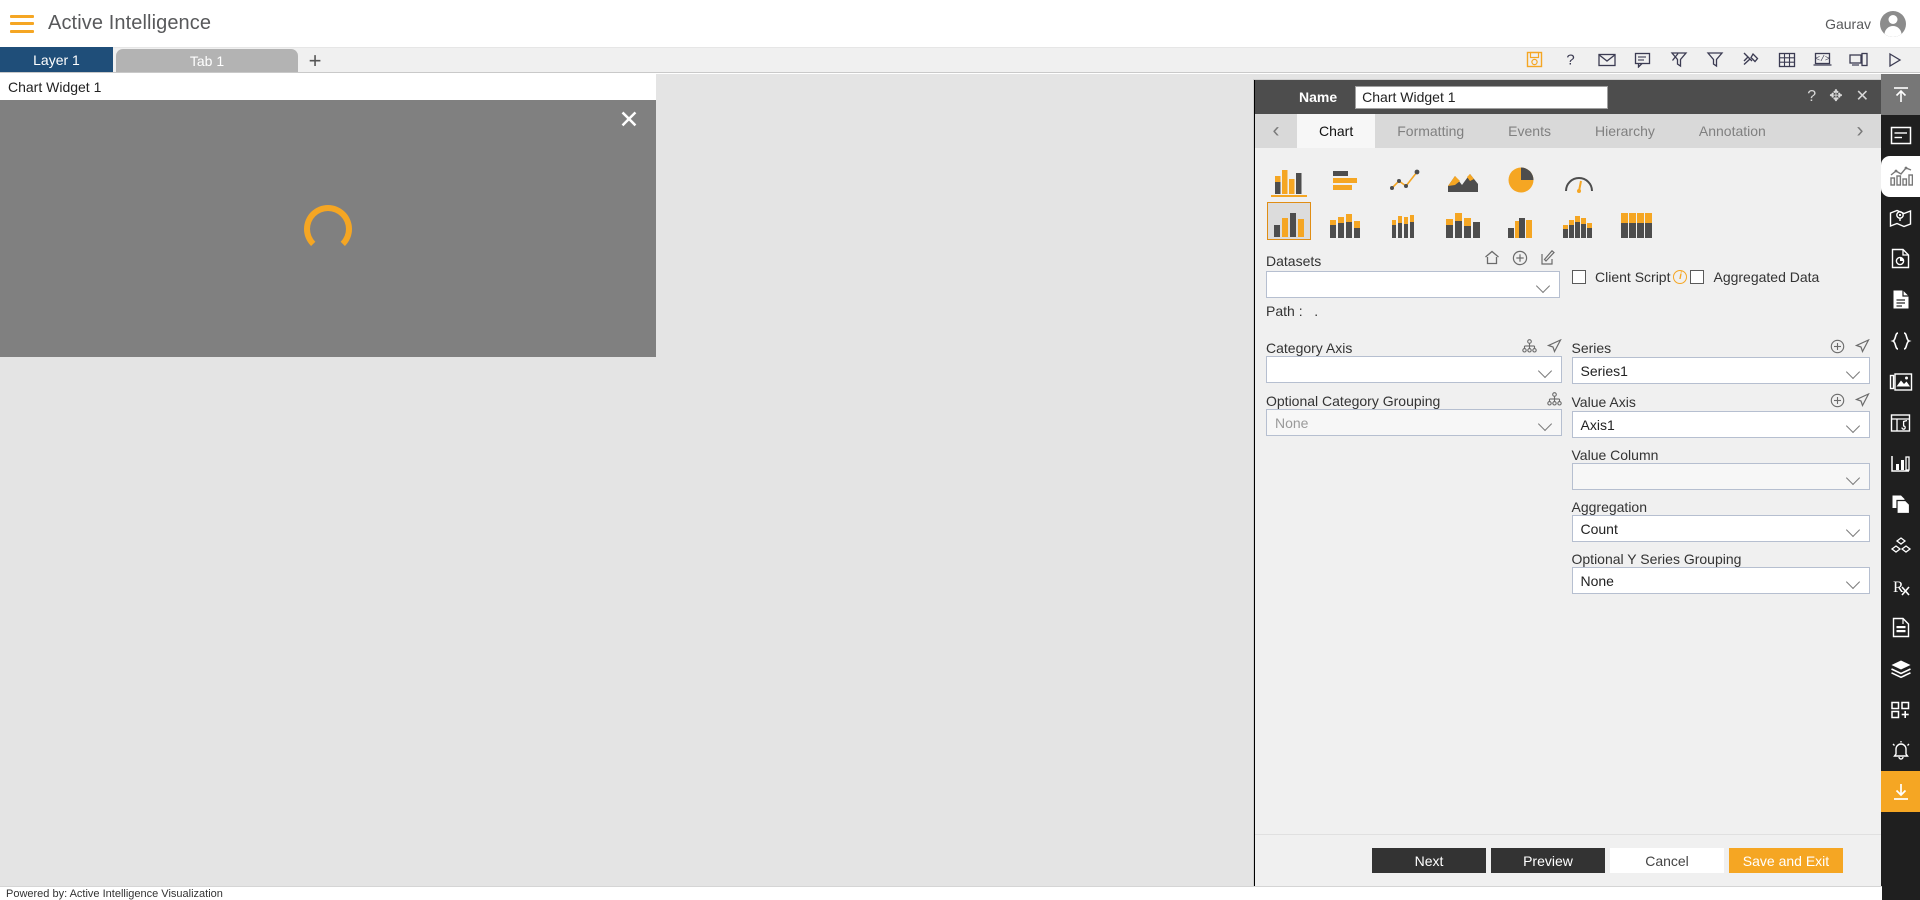 Image resolution: width=1920 pixels, height=900 pixels. Describe the element at coordinates (1678, 59) in the screenshot. I see `clear-filter-icon` at that location.